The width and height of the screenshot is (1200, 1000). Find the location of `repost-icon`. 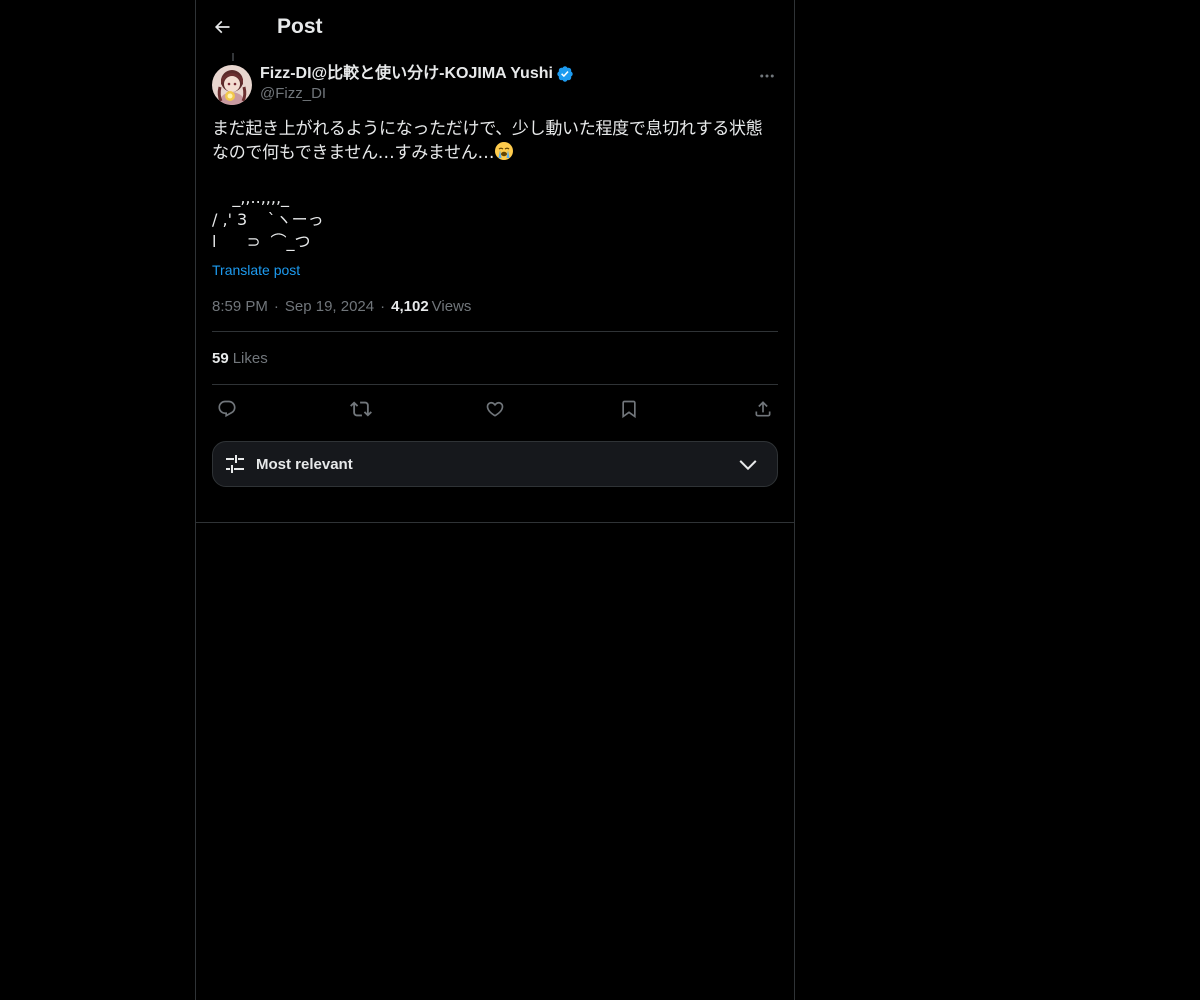

repost-icon is located at coordinates (361, 409).